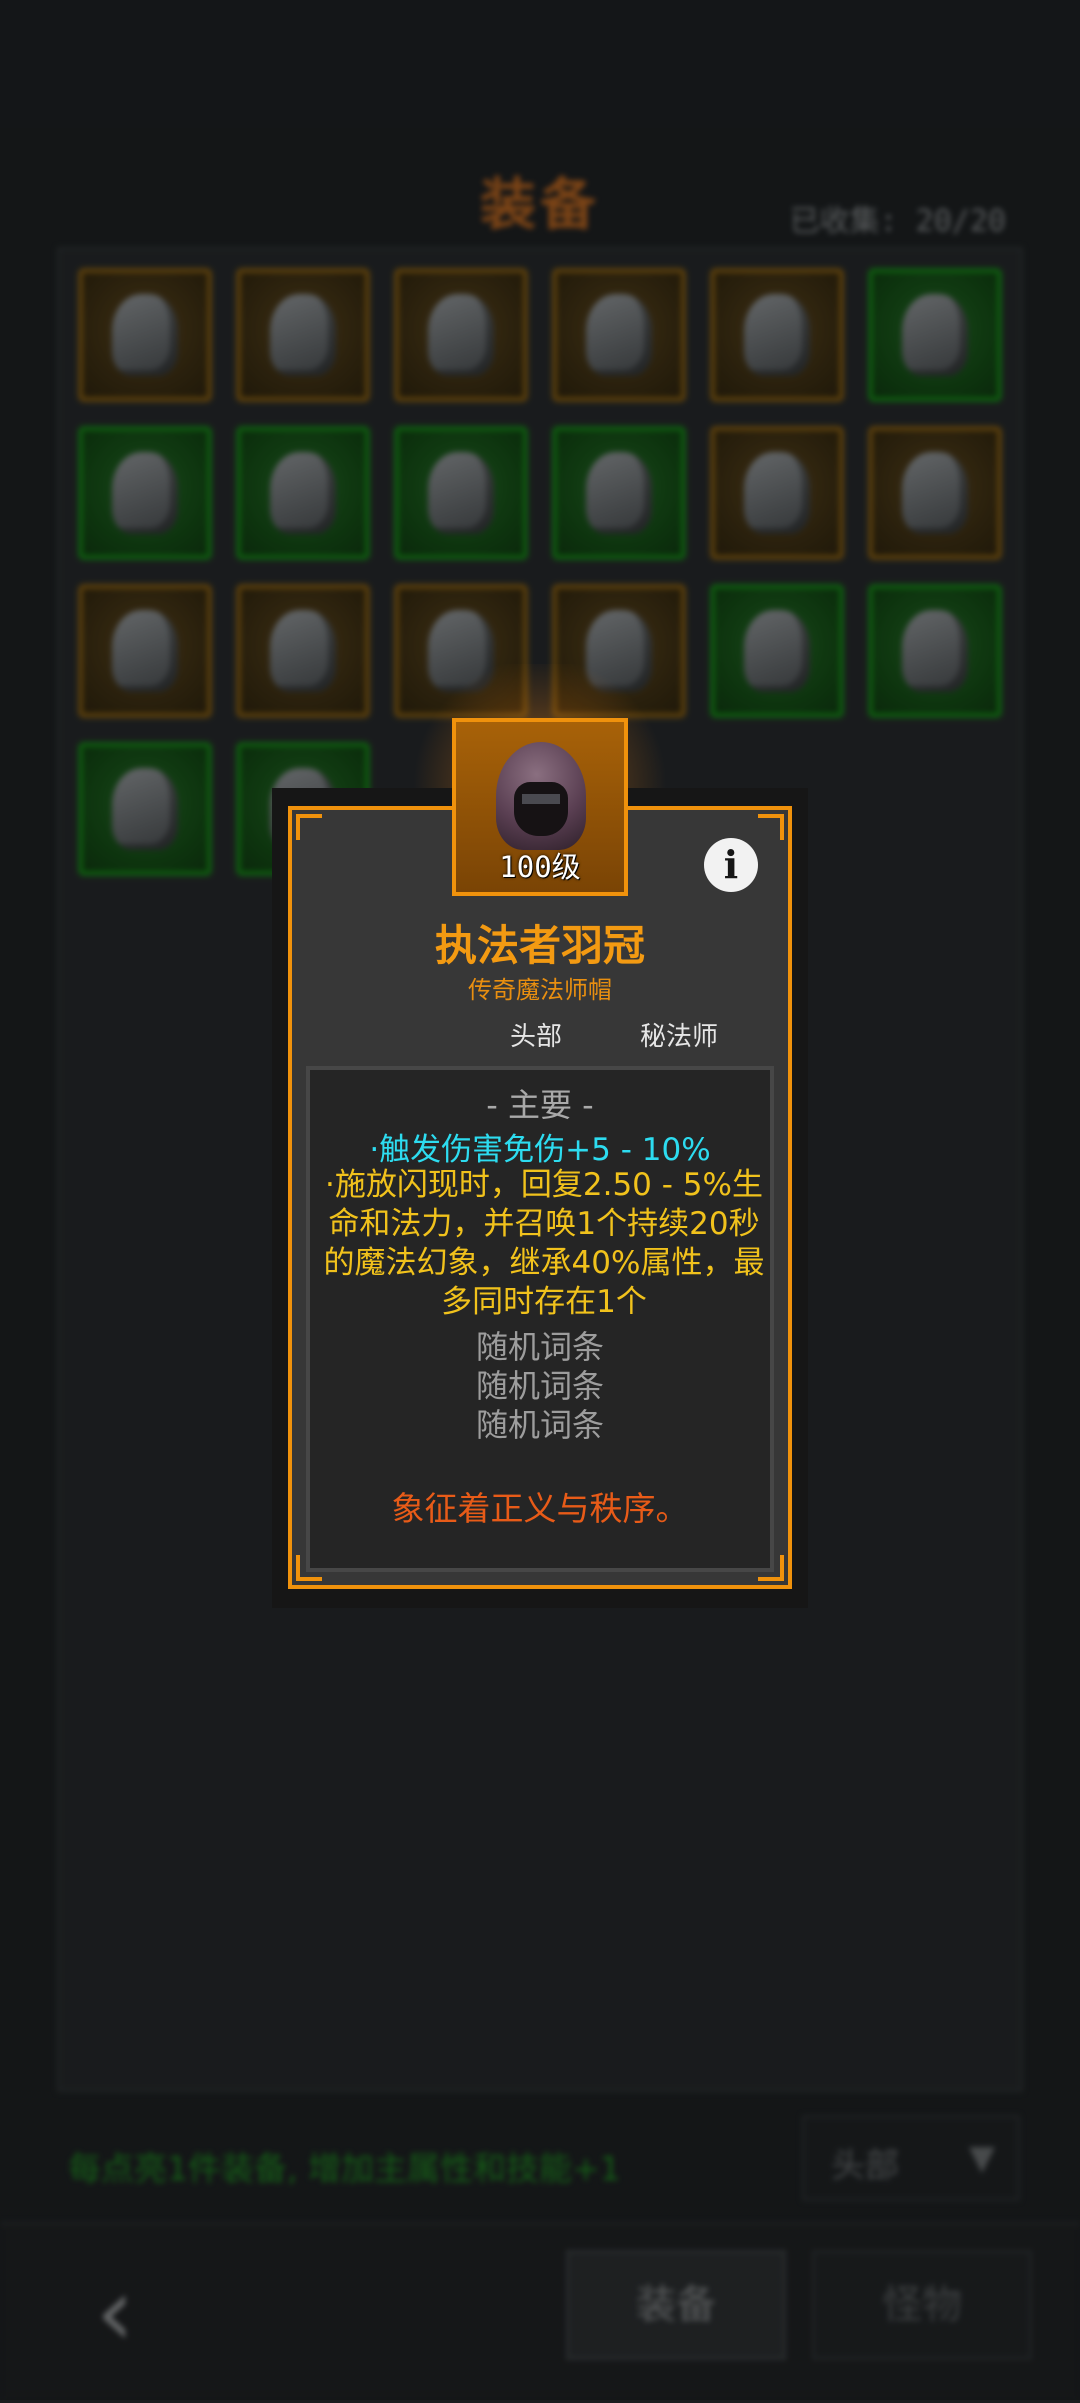 The height and width of the screenshot is (2403, 1080). I want to click on item-class: 秘法师, so click(679, 1037).